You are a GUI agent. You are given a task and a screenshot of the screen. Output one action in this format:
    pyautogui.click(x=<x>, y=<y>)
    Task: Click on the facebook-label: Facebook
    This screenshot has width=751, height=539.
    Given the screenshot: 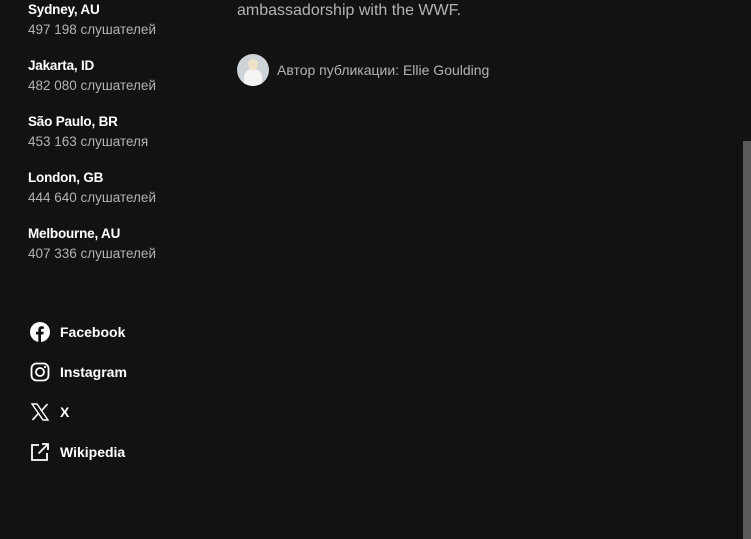 What is the action you would take?
    pyautogui.click(x=93, y=332)
    